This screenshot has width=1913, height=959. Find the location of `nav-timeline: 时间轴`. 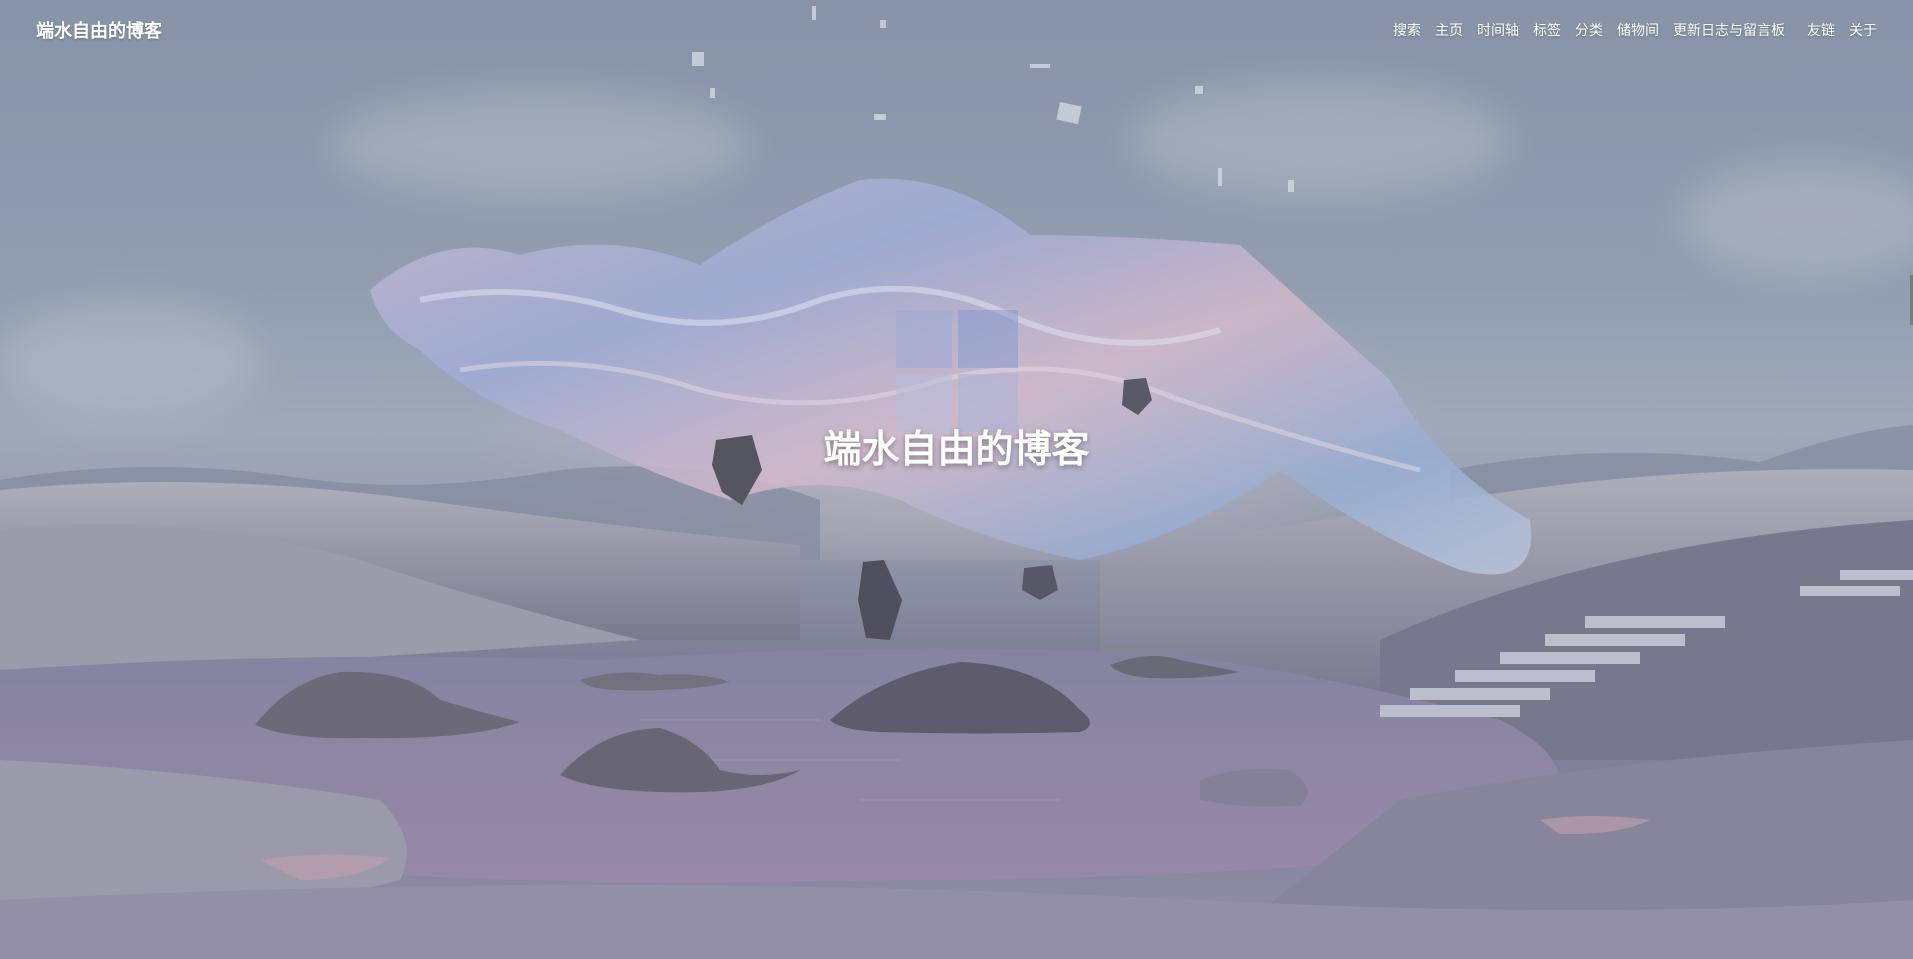

nav-timeline: 时间轴 is located at coordinates (1498, 30).